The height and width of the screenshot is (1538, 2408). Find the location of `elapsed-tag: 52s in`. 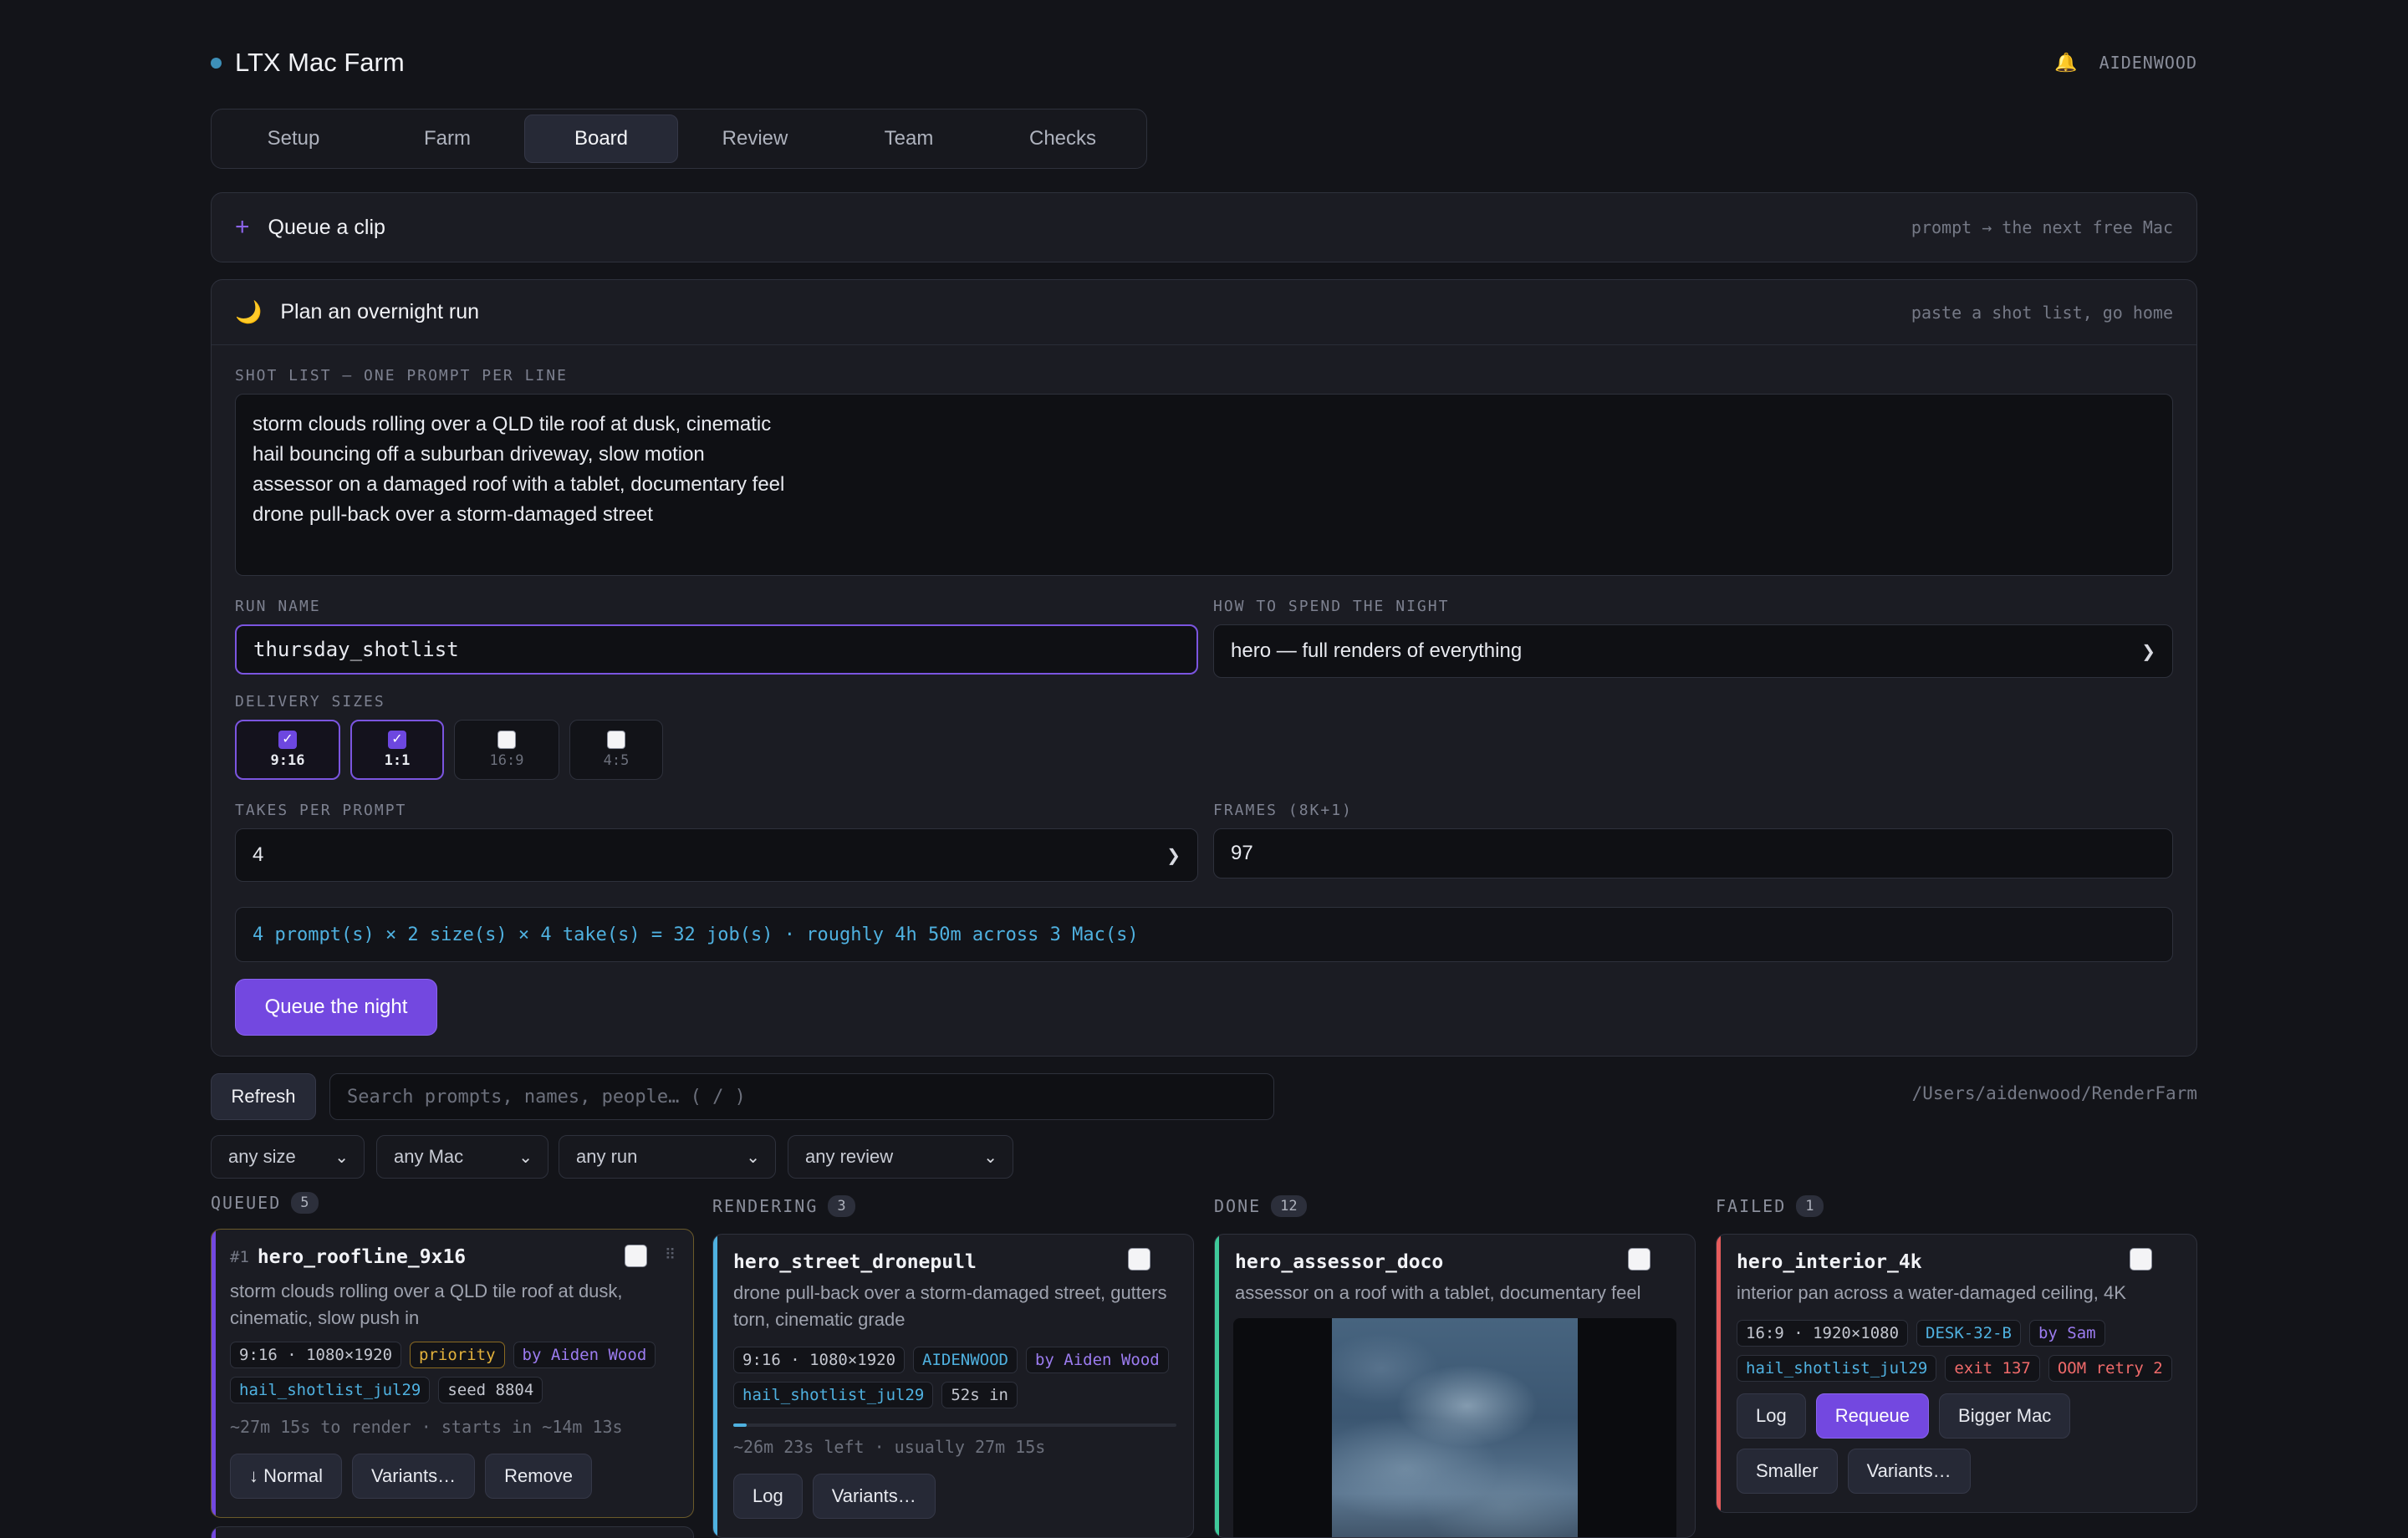

elapsed-tag: 52s in is located at coordinates (980, 1395).